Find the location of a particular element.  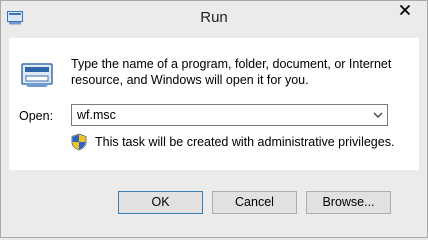

ok-button: OK is located at coordinates (160, 202).